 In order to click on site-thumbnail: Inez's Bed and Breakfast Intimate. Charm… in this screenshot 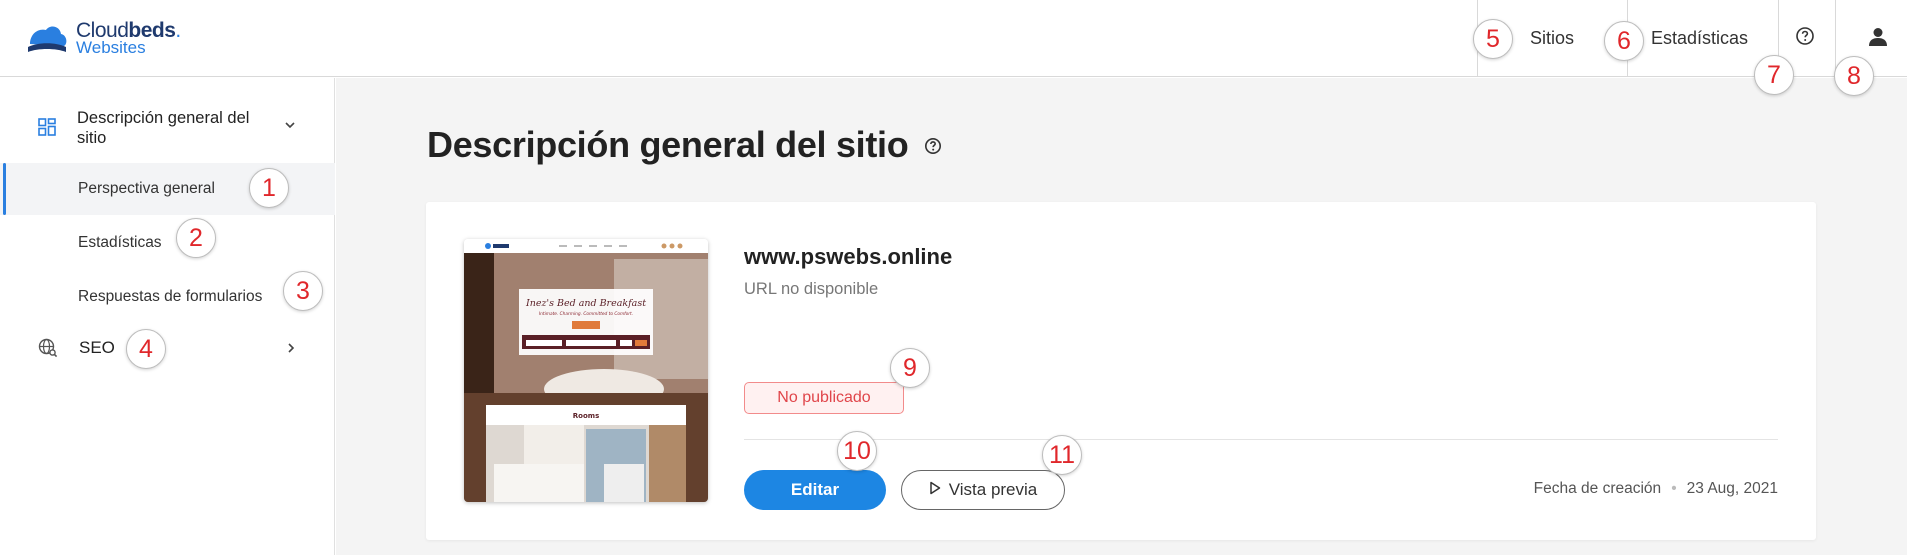, I will do `click(586, 370)`.